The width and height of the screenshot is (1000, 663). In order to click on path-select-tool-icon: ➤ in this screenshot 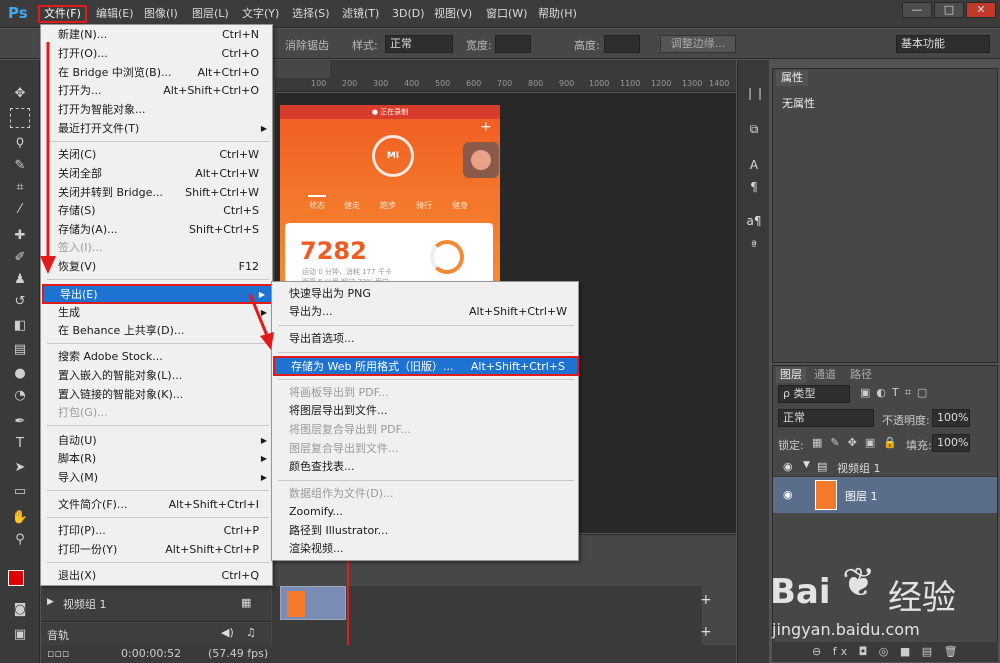, I will do `click(20, 468)`.